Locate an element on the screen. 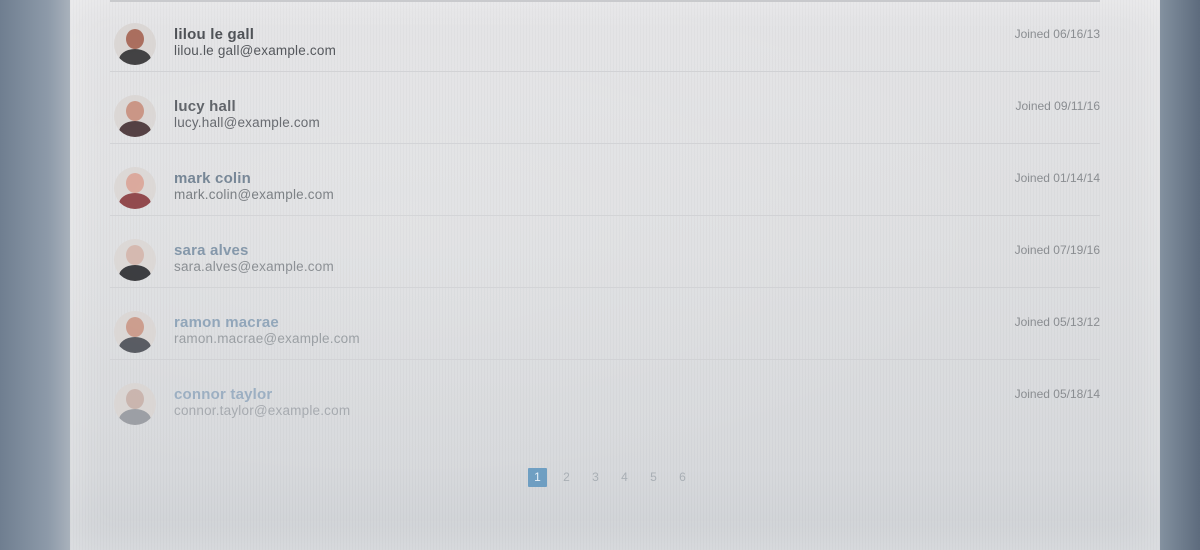  user-name: lucy hall is located at coordinates (205, 106).